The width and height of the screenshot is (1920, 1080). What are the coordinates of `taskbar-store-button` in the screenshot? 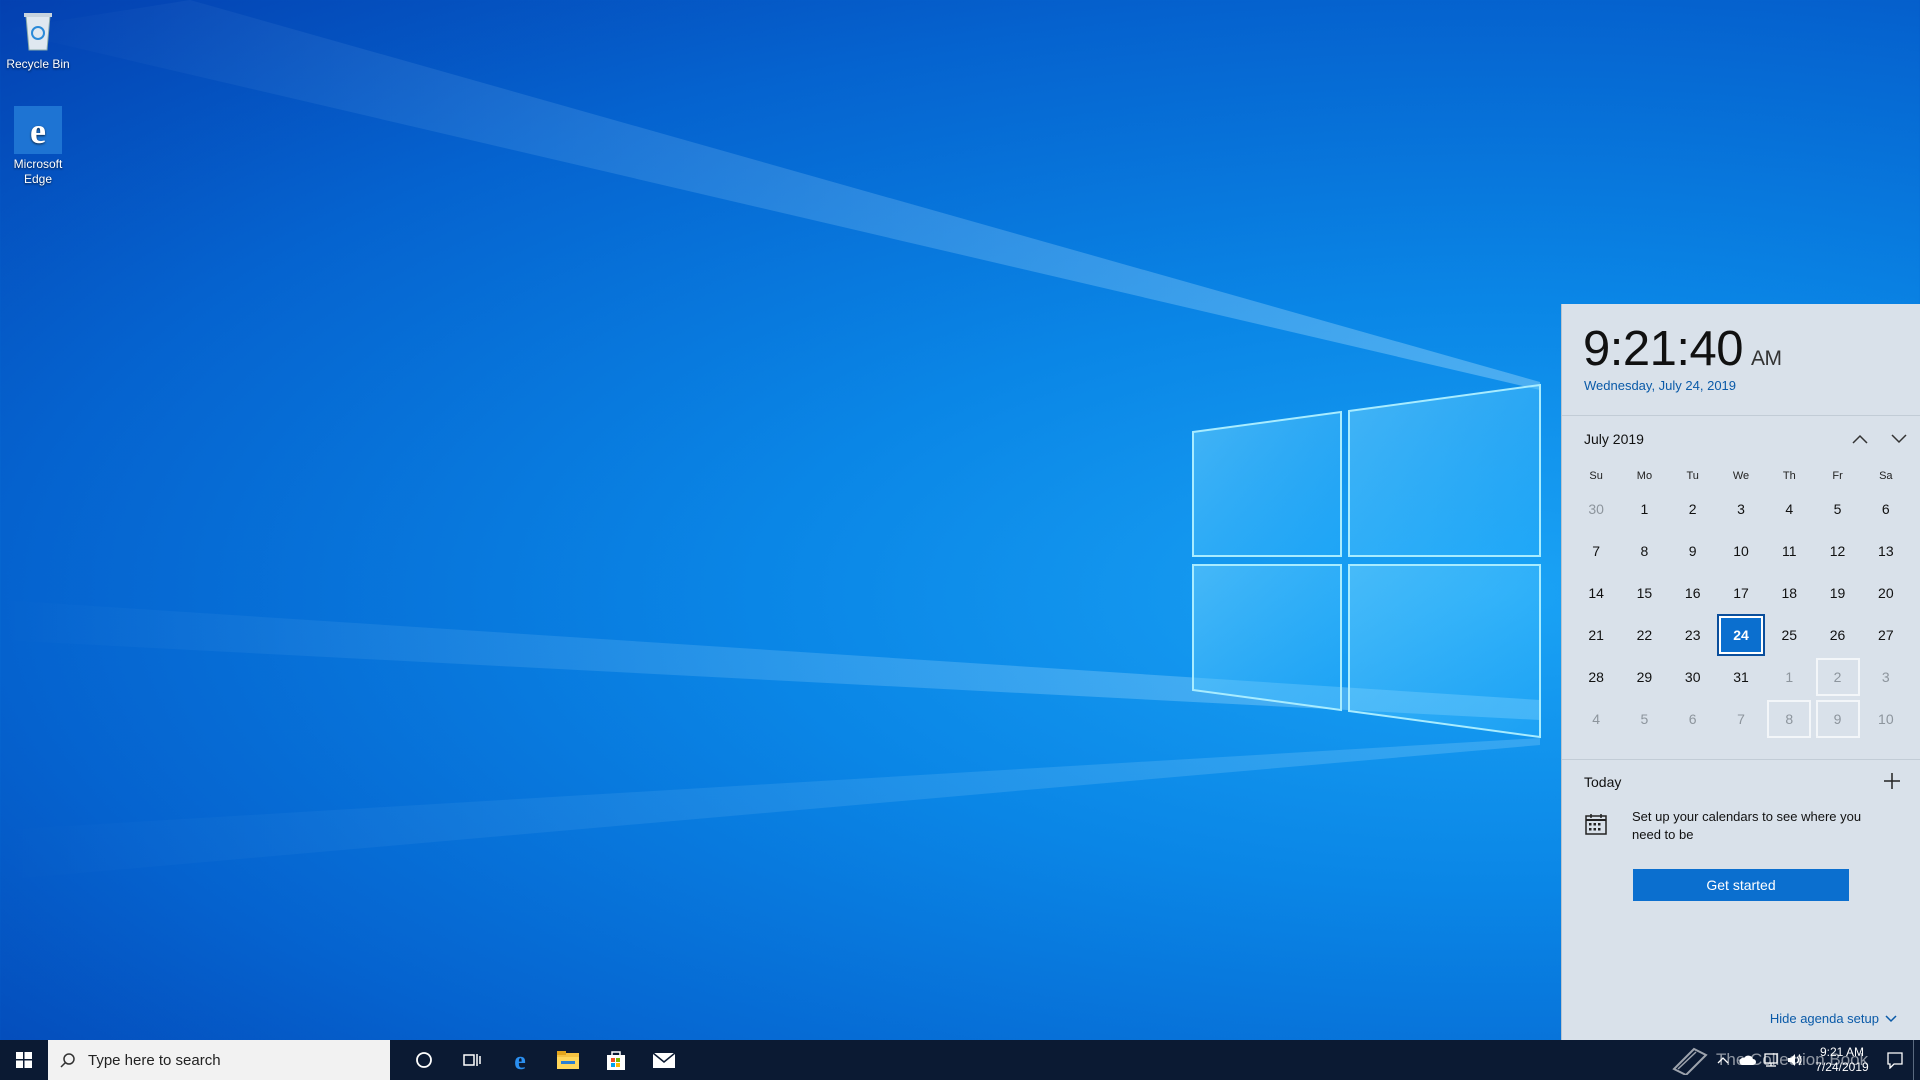 It's located at (616, 1060).